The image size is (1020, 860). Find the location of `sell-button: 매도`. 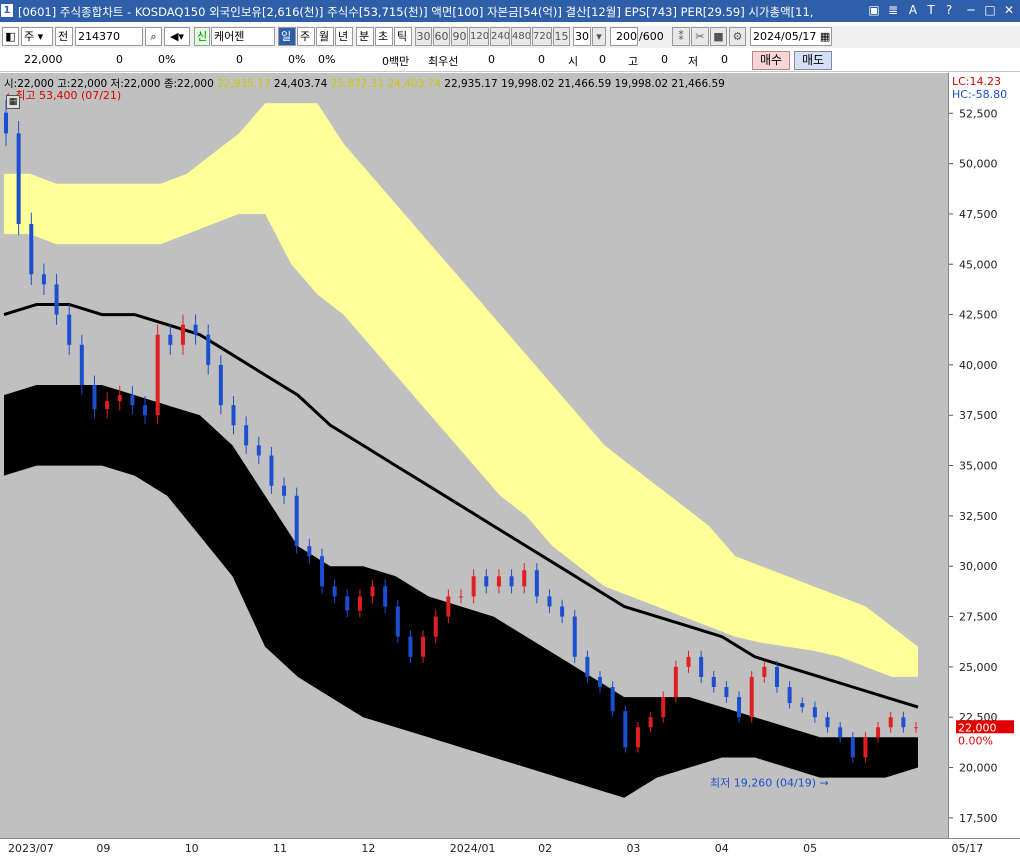

sell-button: 매도 is located at coordinates (813, 60).